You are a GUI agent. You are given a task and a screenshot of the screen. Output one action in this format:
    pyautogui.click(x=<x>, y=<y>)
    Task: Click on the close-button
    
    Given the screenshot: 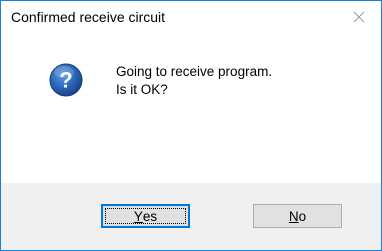 What is the action you would take?
    pyautogui.click(x=359, y=17)
    